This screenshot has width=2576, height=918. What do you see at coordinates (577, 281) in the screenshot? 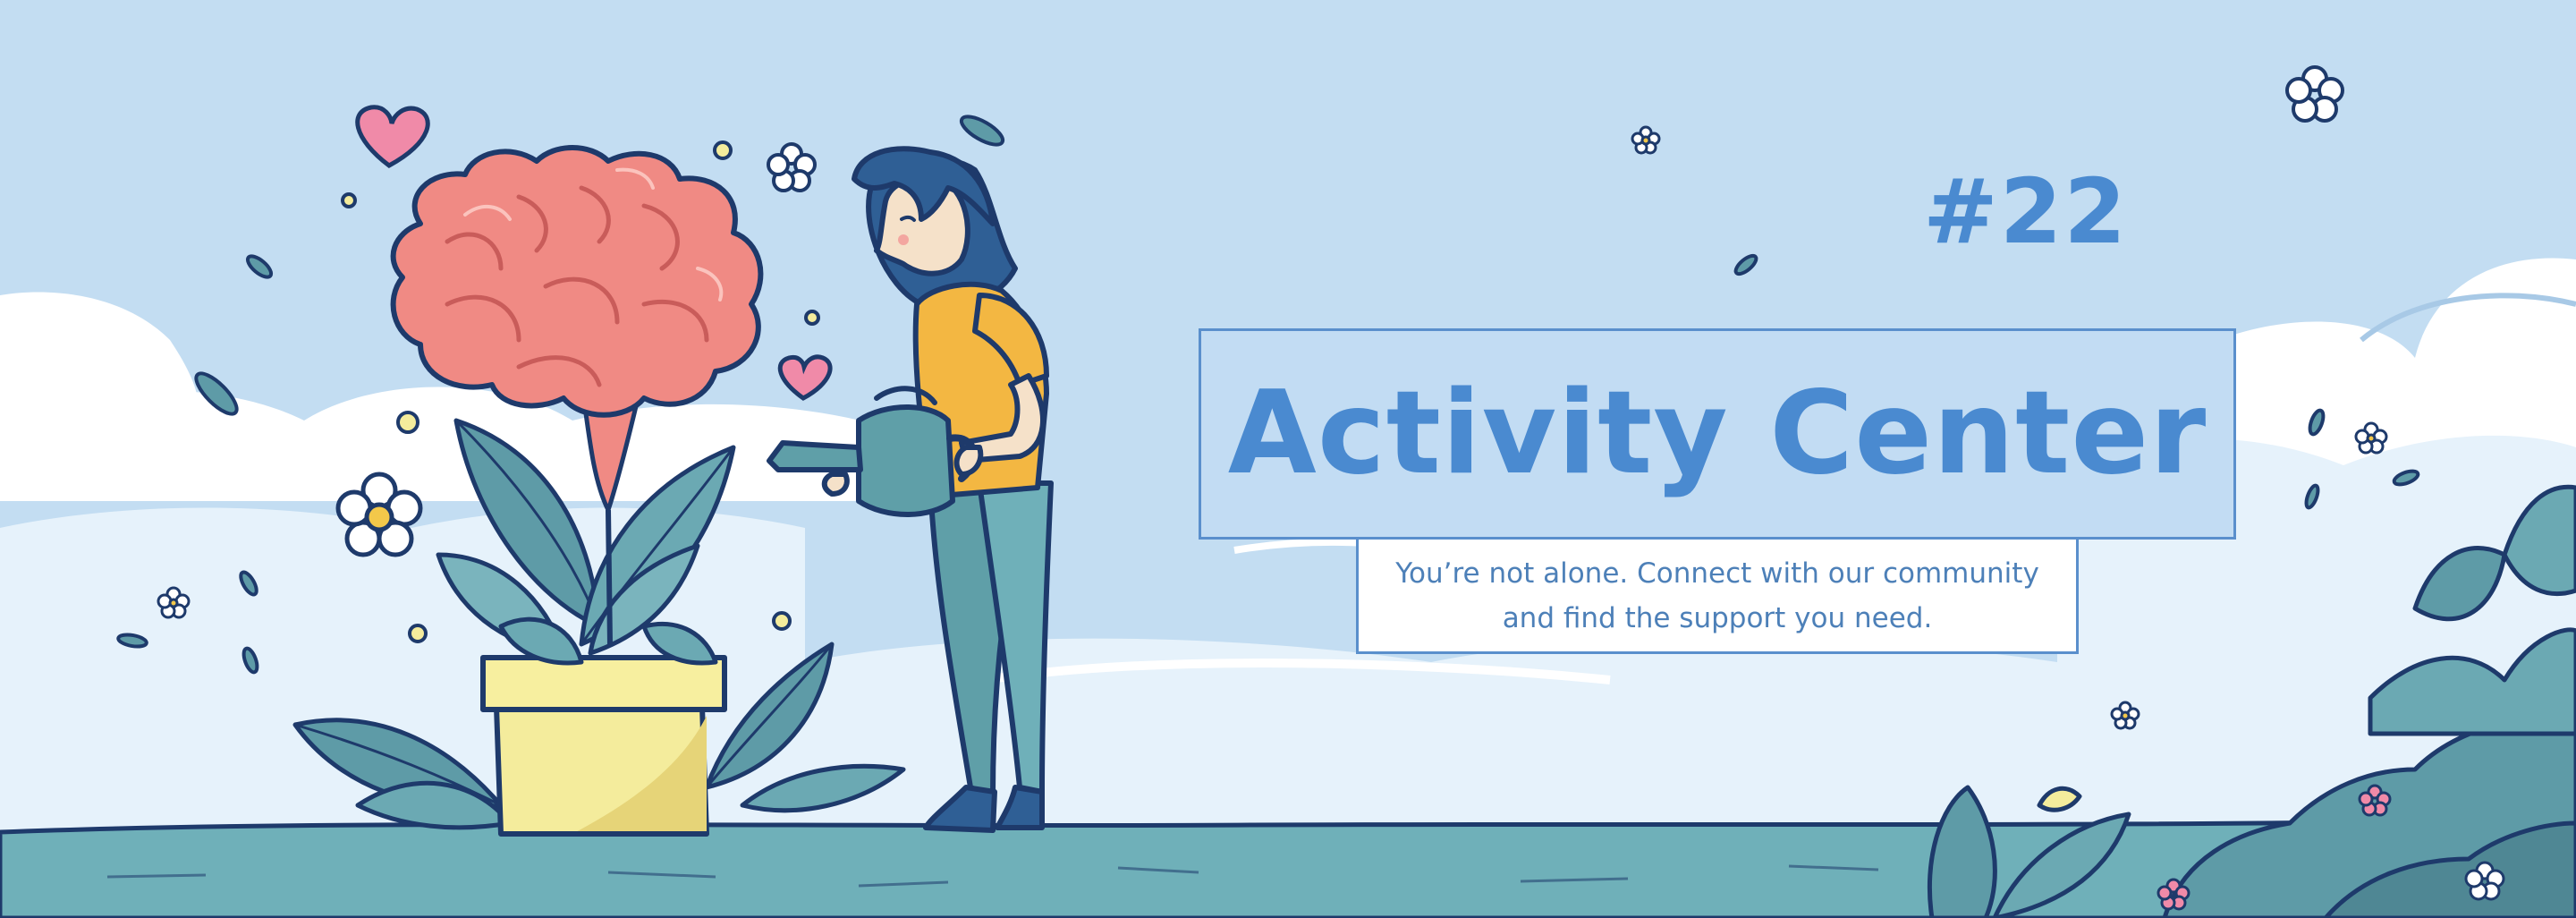
I see `brain-plant-icon` at bounding box center [577, 281].